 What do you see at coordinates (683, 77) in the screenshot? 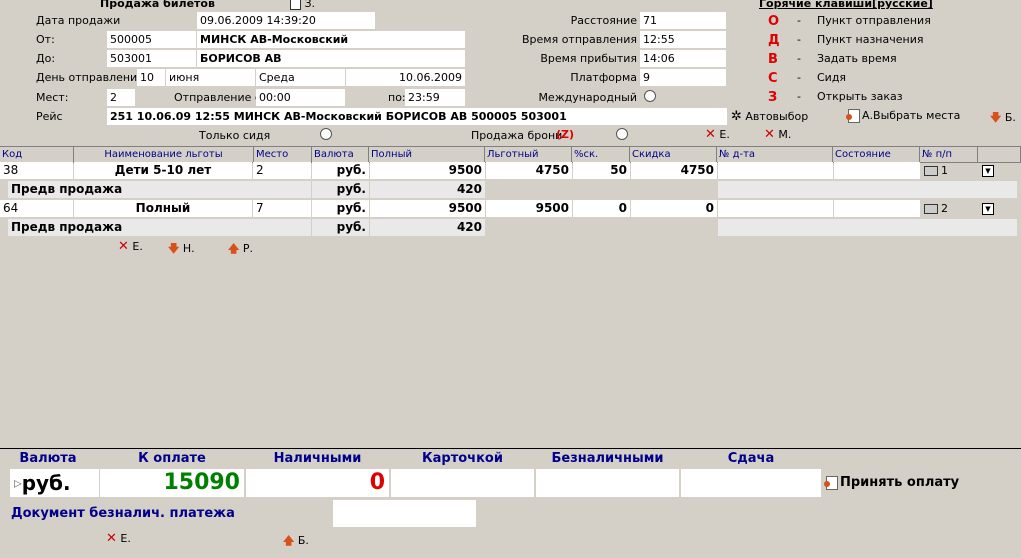
I see `platform-field: 9` at bounding box center [683, 77].